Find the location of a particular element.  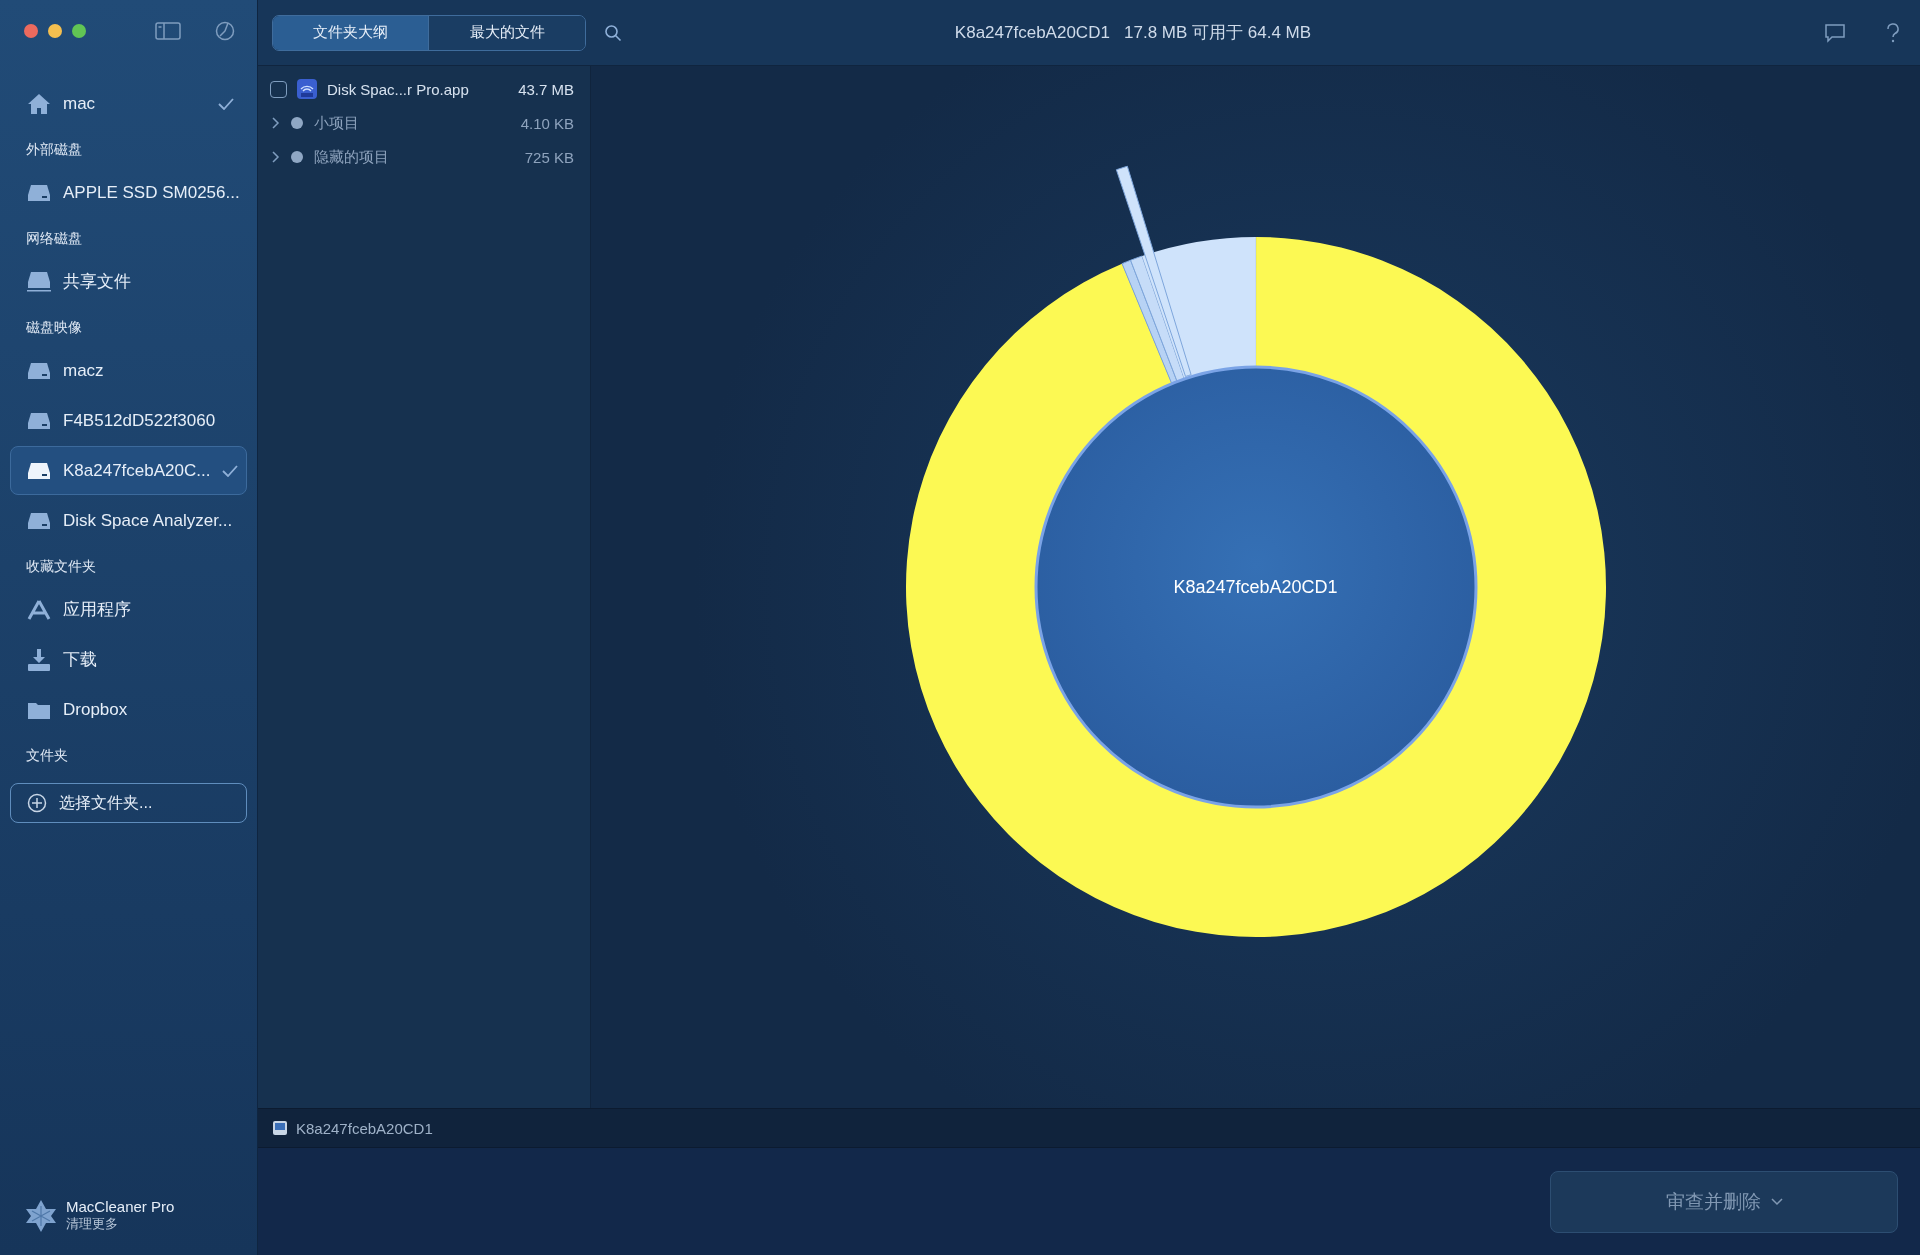

view-tab: 文件夹大纲 is located at coordinates (351, 32).